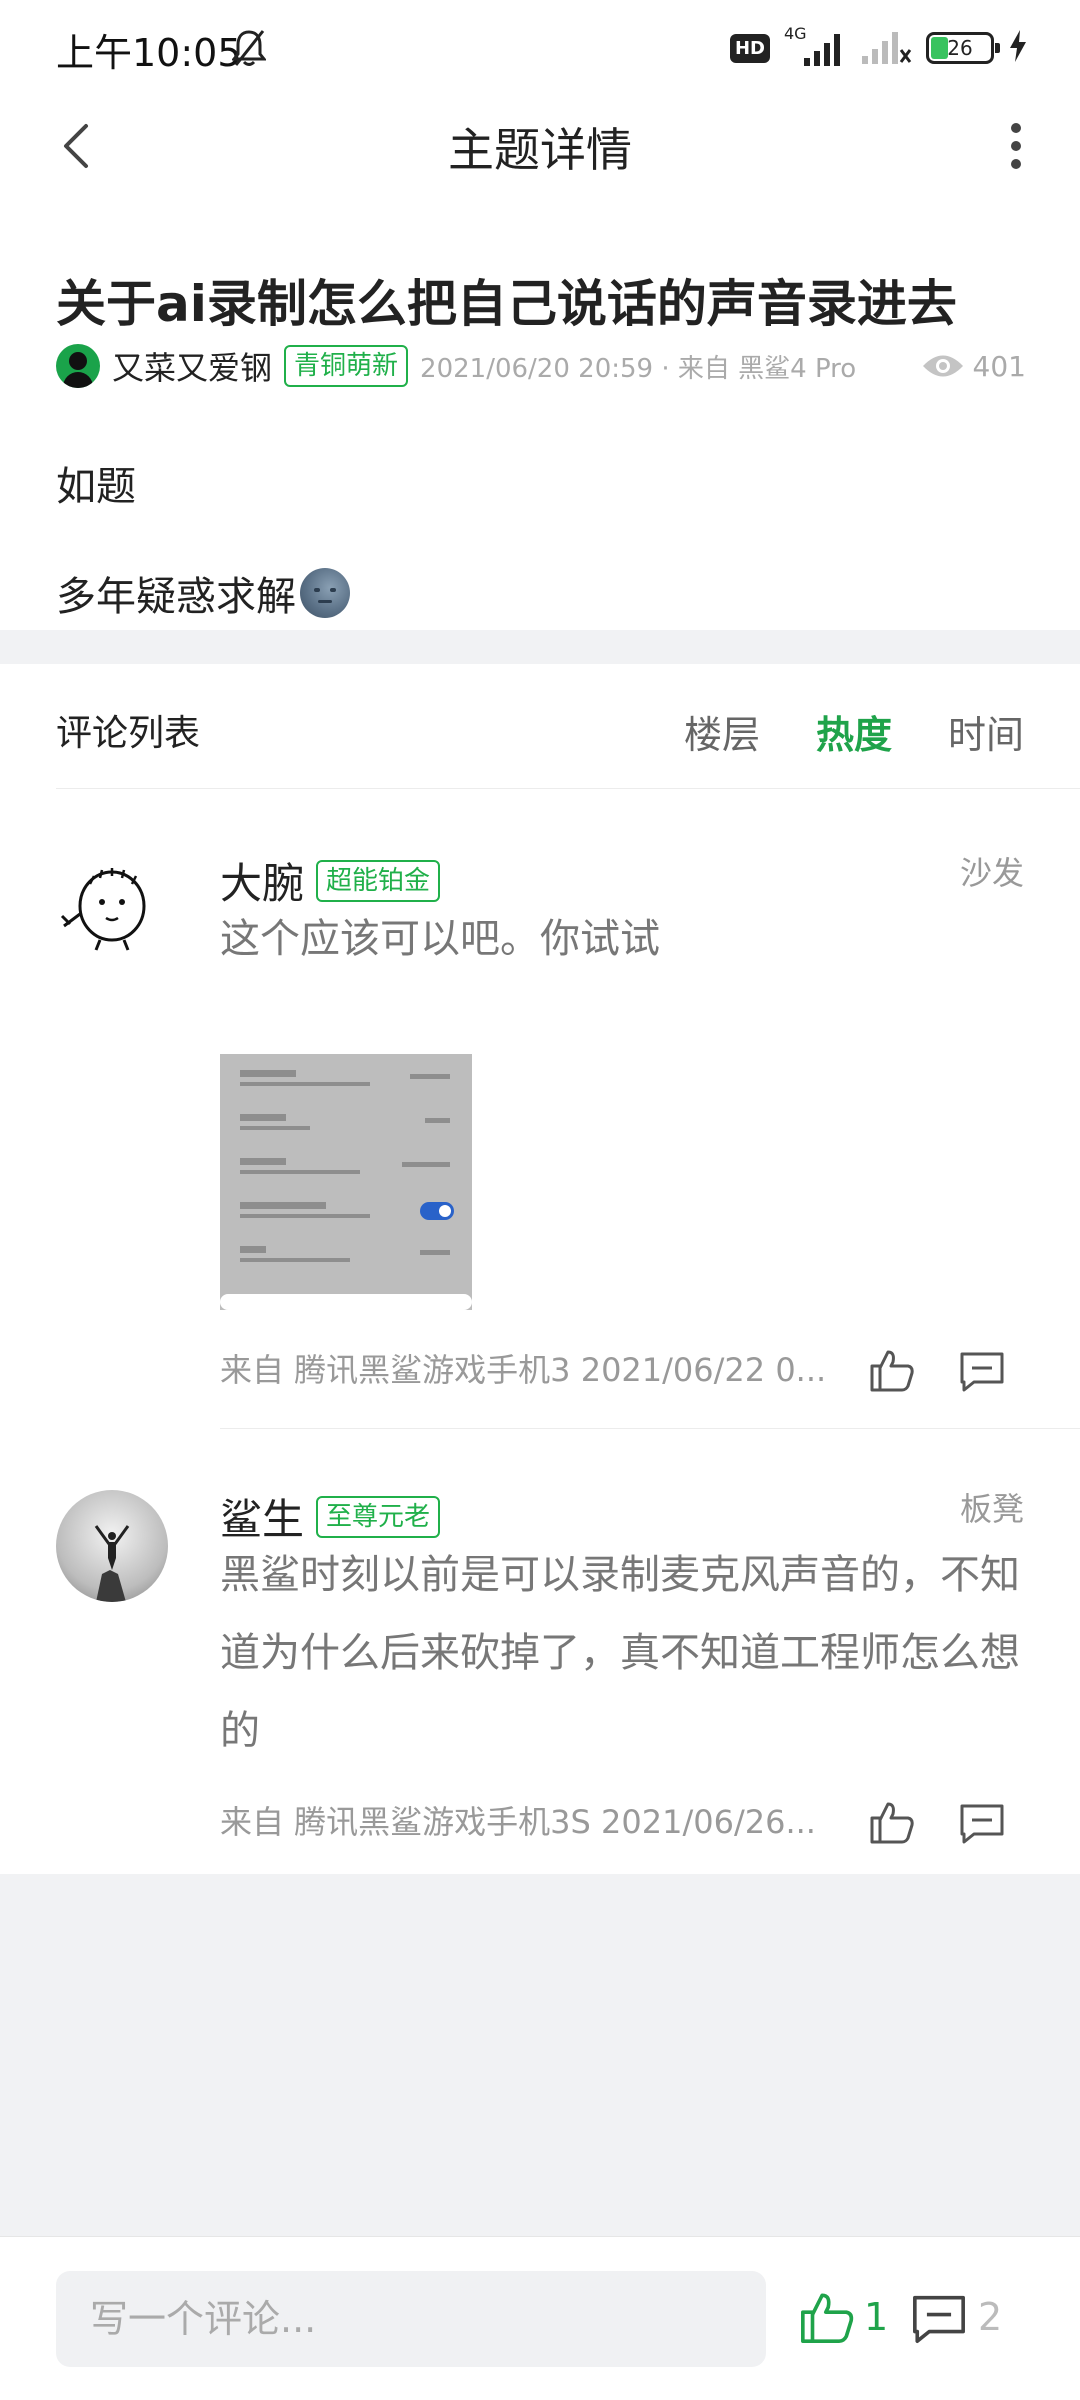 Image resolution: width=1080 pixels, height=2400 pixels. I want to click on sort-tab-time: 时间, so click(986, 731).